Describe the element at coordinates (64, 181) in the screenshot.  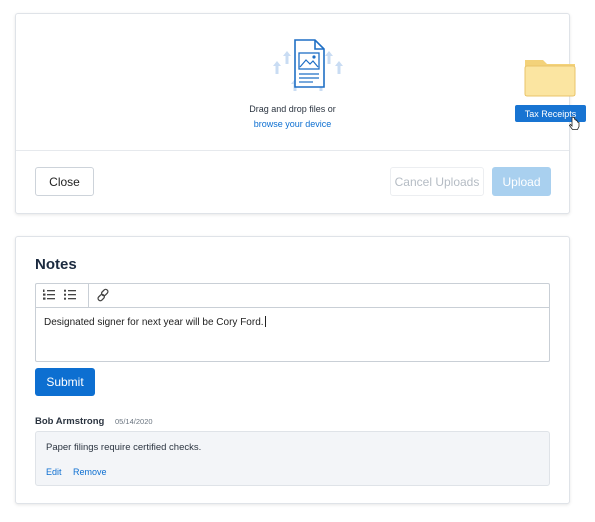
I see `close-button: Close` at that location.